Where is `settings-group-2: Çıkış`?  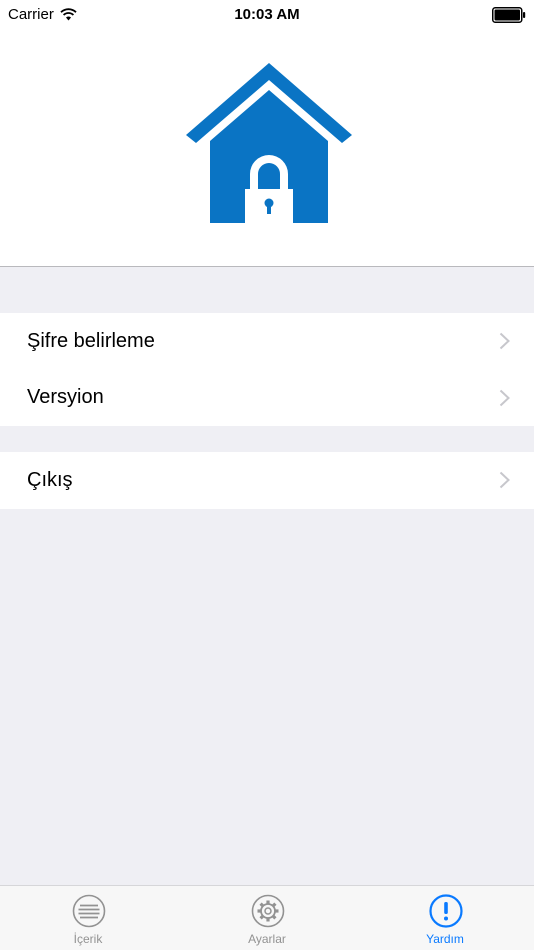
settings-group-2: Çıkış is located at coordinates (267, 480).